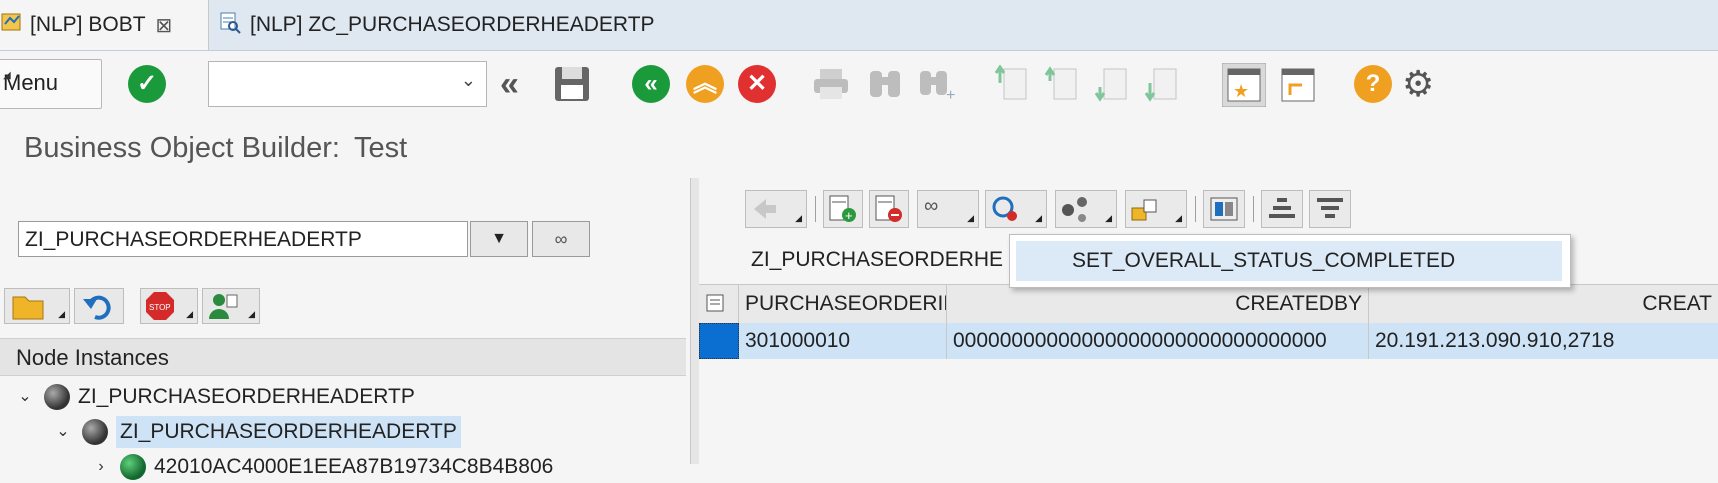  What do you see at coordinates (948, 209) in the screenshot?
I see `display-button: ∞ ◢` at bounding box center [948, 209].